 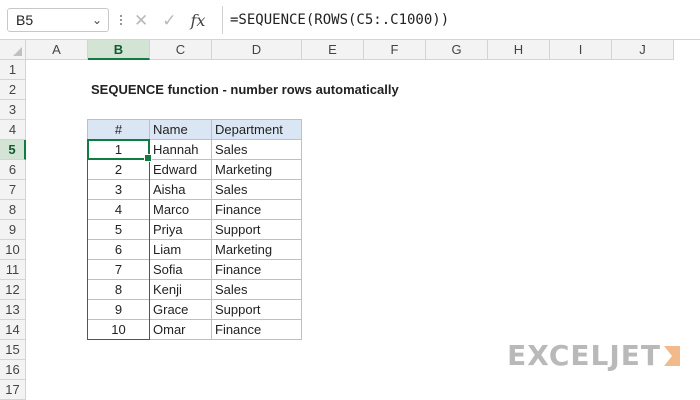 What do you see at coordinates (25, 20) in the screenshot?
I see `name-box-value: B5` at bounding box center [25, 20].